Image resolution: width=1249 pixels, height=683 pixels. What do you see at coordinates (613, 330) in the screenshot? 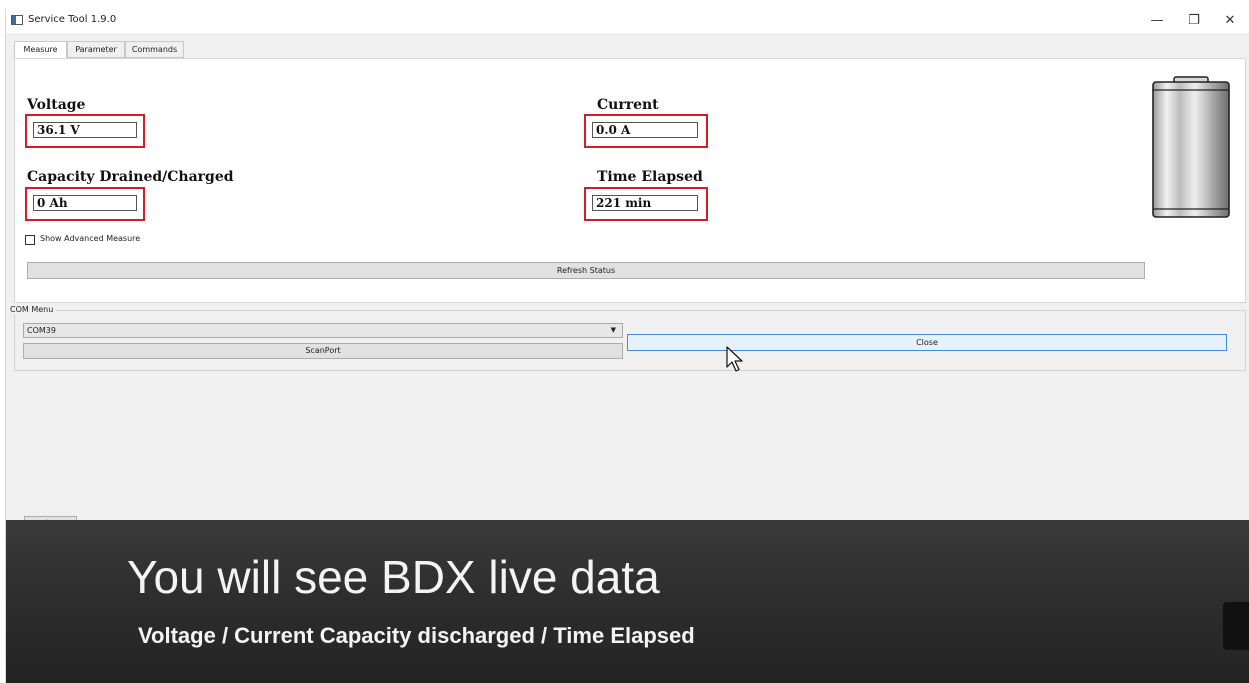
I see `chevron-down-icon: ▼` at bounding box center [613, 330].